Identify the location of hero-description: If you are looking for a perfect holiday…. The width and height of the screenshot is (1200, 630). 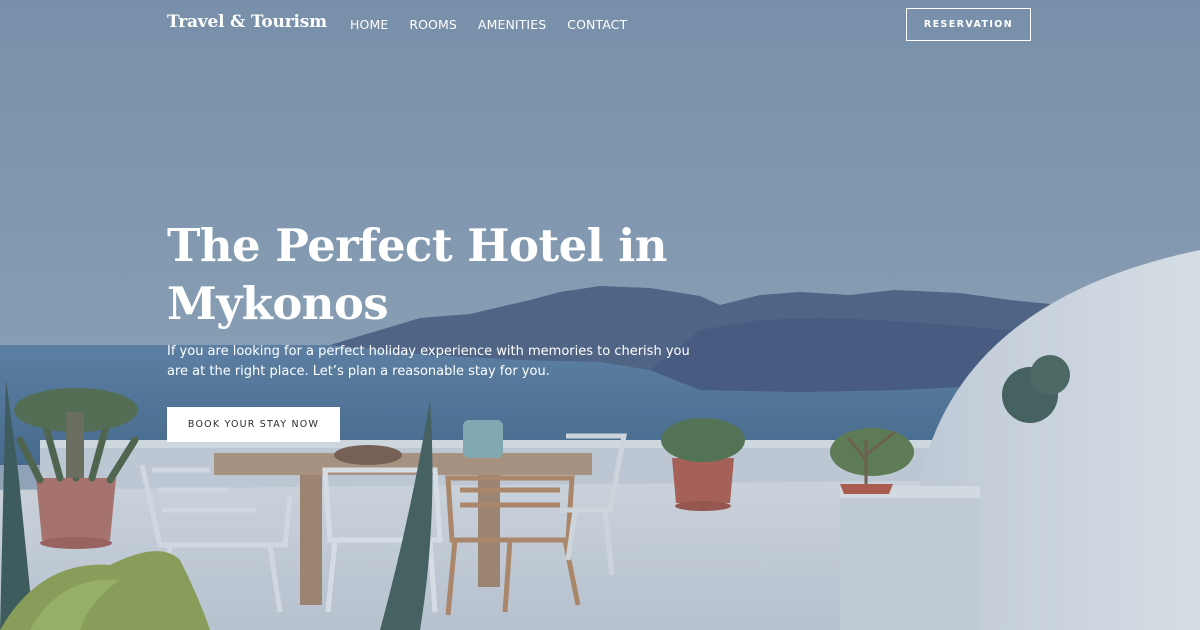
(428, 361).